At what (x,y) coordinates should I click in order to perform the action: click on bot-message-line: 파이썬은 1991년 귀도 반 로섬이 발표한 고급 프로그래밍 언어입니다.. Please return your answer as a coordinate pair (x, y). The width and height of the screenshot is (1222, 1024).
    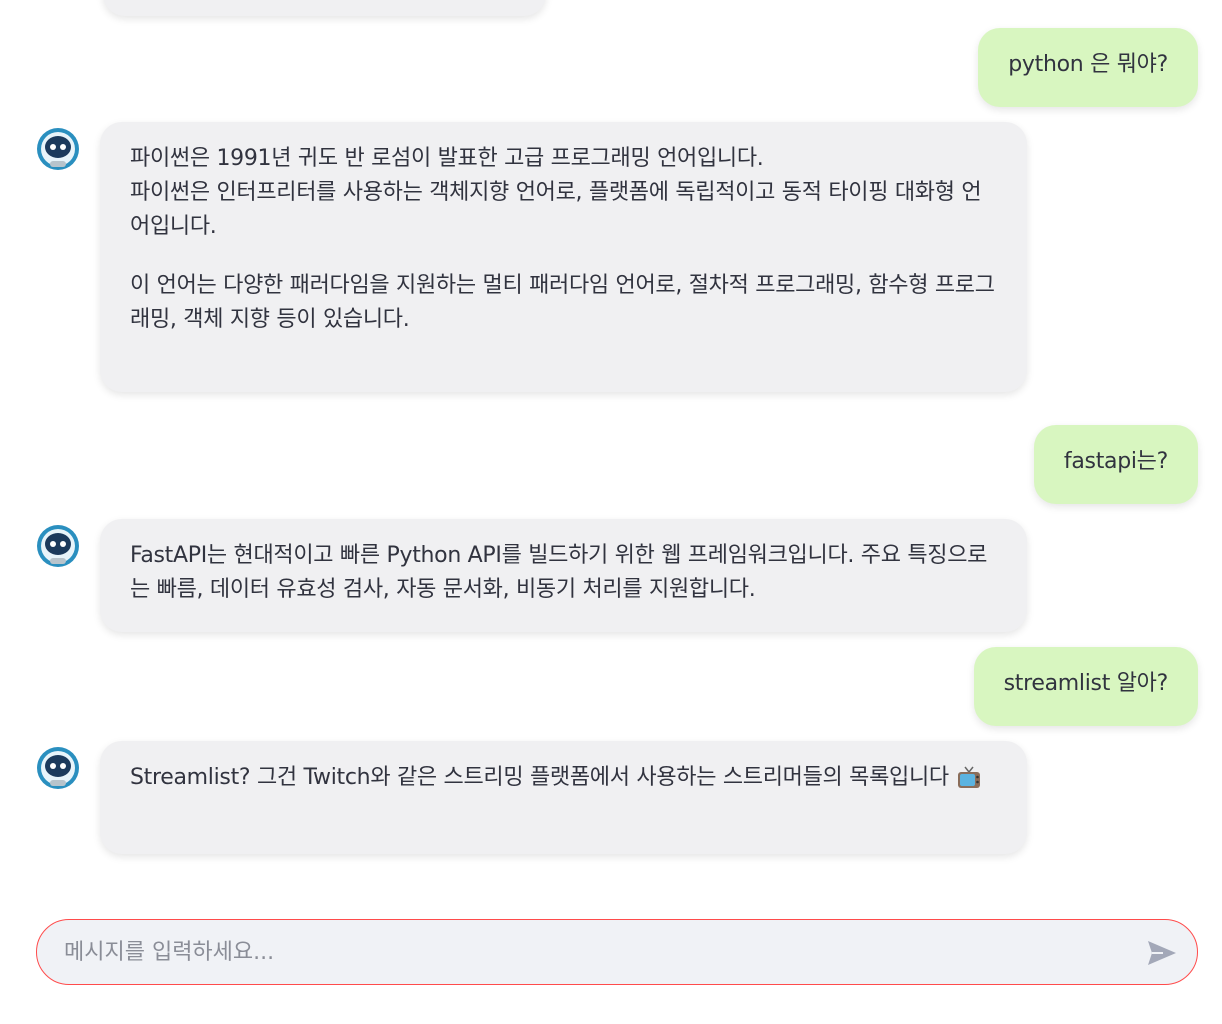
    Looking at the image, I should click on (447, 158).